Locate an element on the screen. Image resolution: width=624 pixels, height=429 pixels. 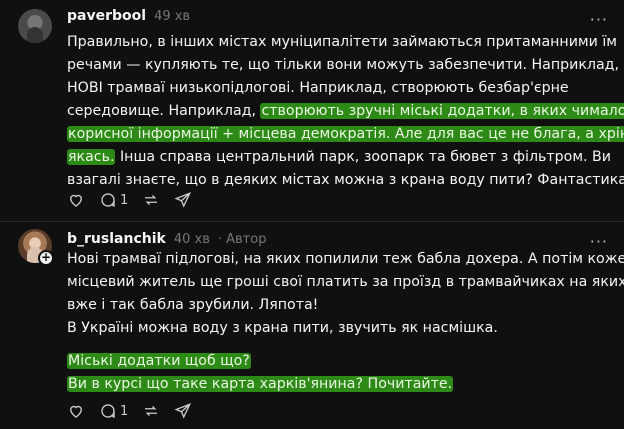
text-line: Міські додатки щоб що? is located at coordinates (341, 361).